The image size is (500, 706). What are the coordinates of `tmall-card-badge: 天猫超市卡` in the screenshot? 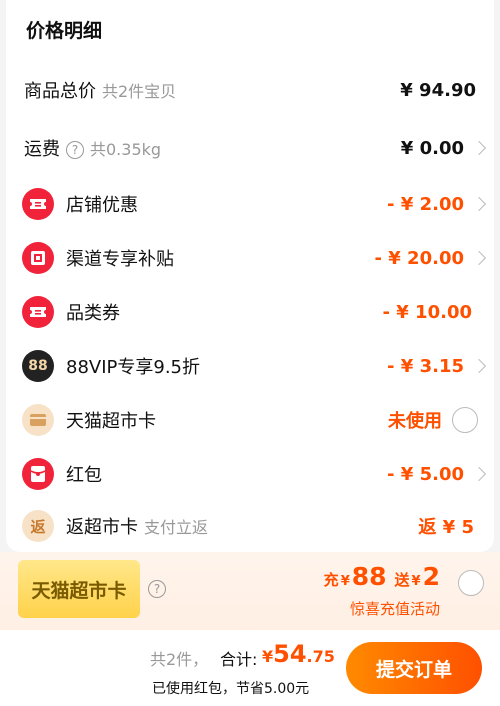 It's located at (79, 589).